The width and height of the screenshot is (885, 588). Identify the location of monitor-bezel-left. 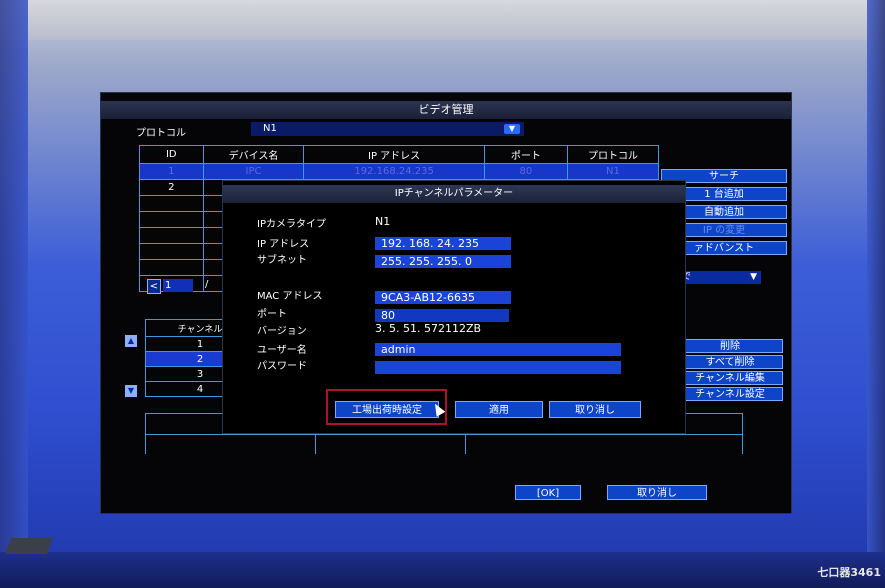
(14, 294).